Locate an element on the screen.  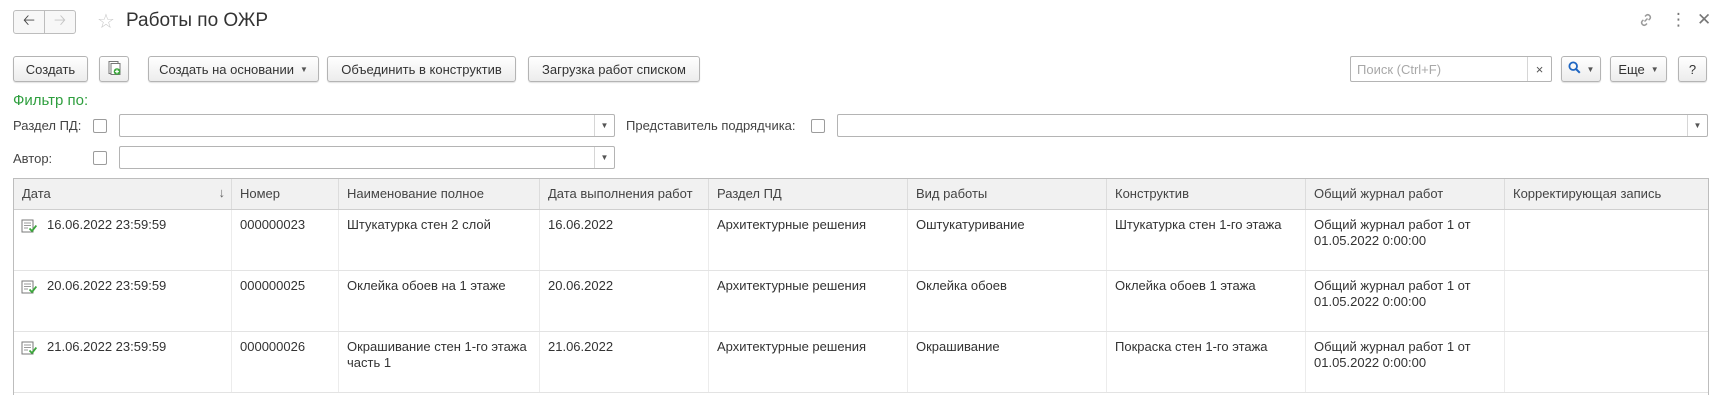
contractor-select: ▼ is located at coordinates (1272, 125).